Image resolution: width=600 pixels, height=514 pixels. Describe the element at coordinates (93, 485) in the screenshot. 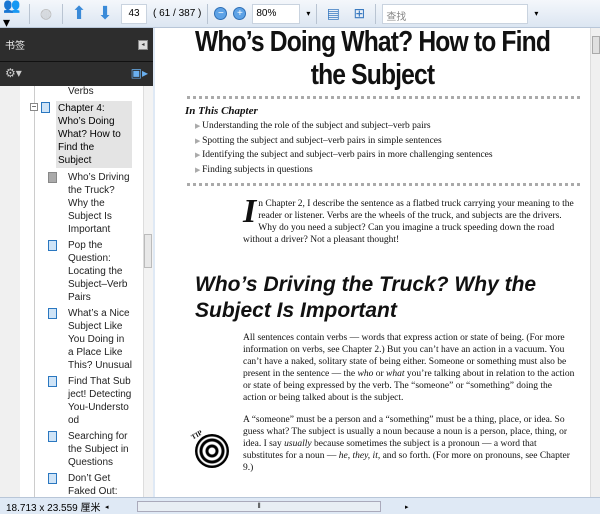

I see `bookmark-label: Don’t Get Faked Out: Avoiding Fake` at that location.